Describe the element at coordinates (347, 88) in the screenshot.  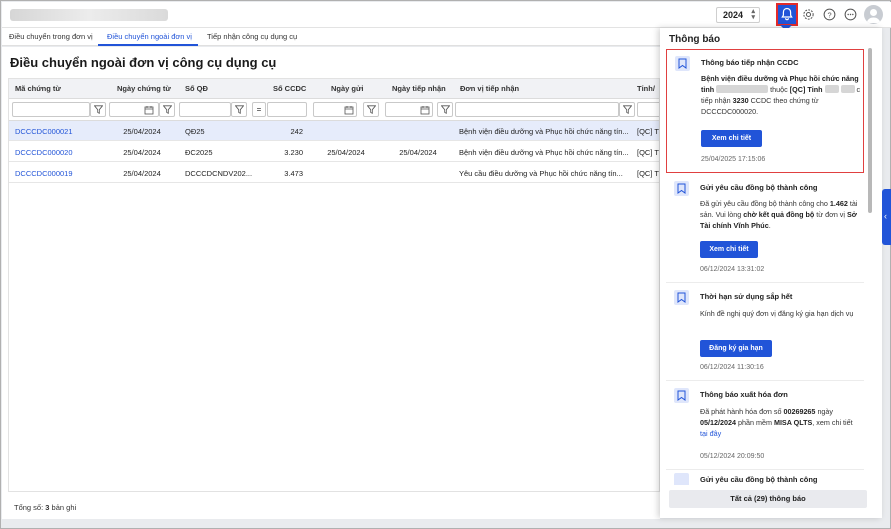
I see `col-header-sent-date: Ngày gửi` at that location.